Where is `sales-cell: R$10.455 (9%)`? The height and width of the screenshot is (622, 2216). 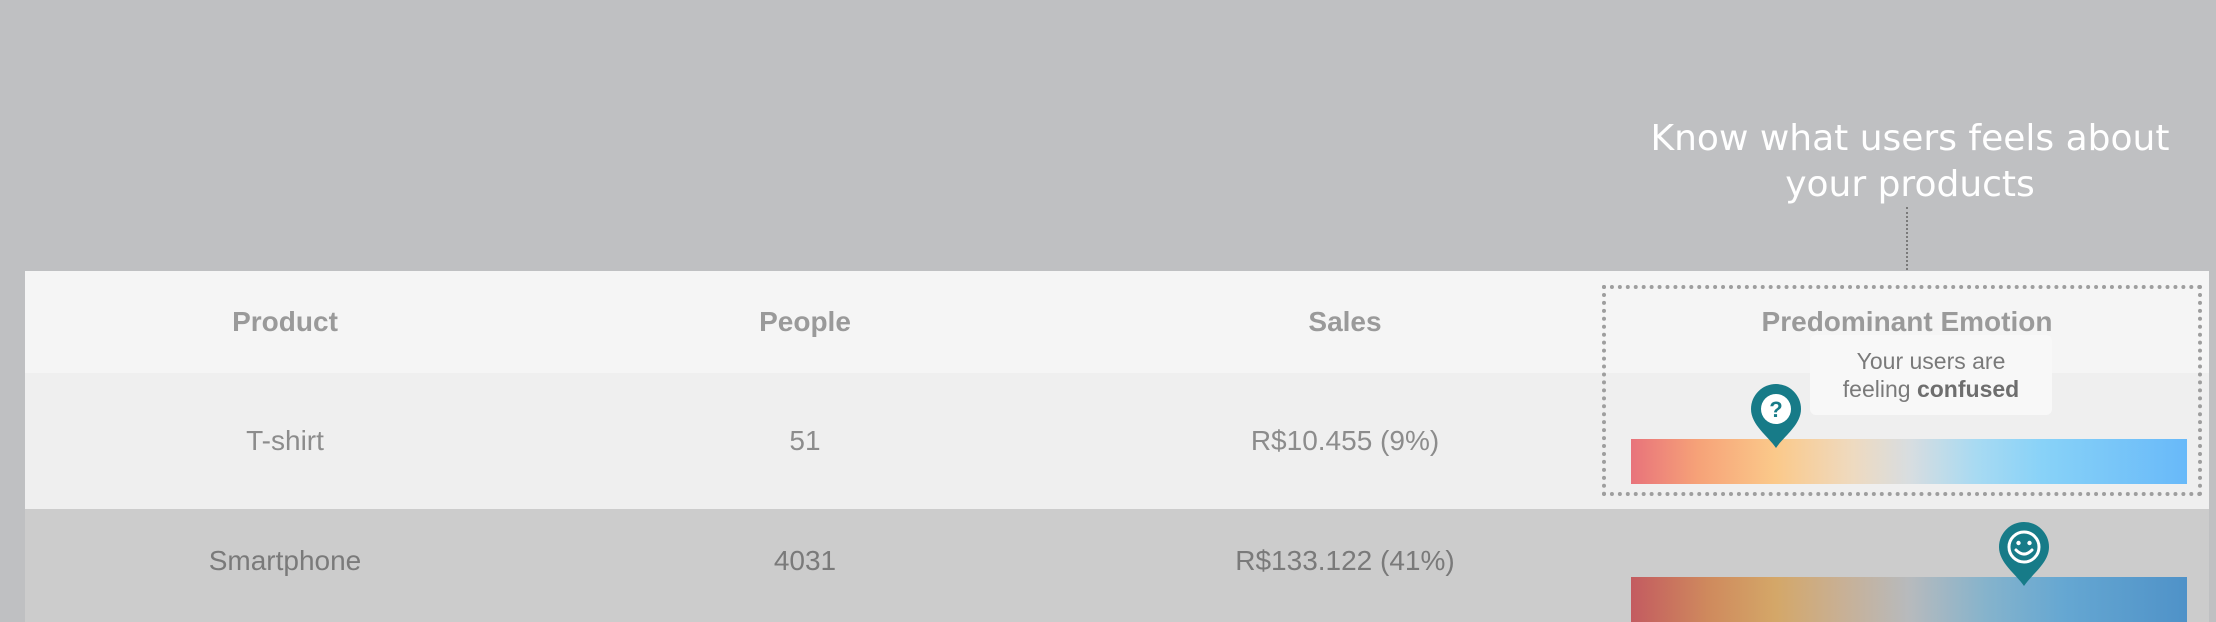 sales-cell: R$10.455 (9%) is located at coordinates (1345, 440).